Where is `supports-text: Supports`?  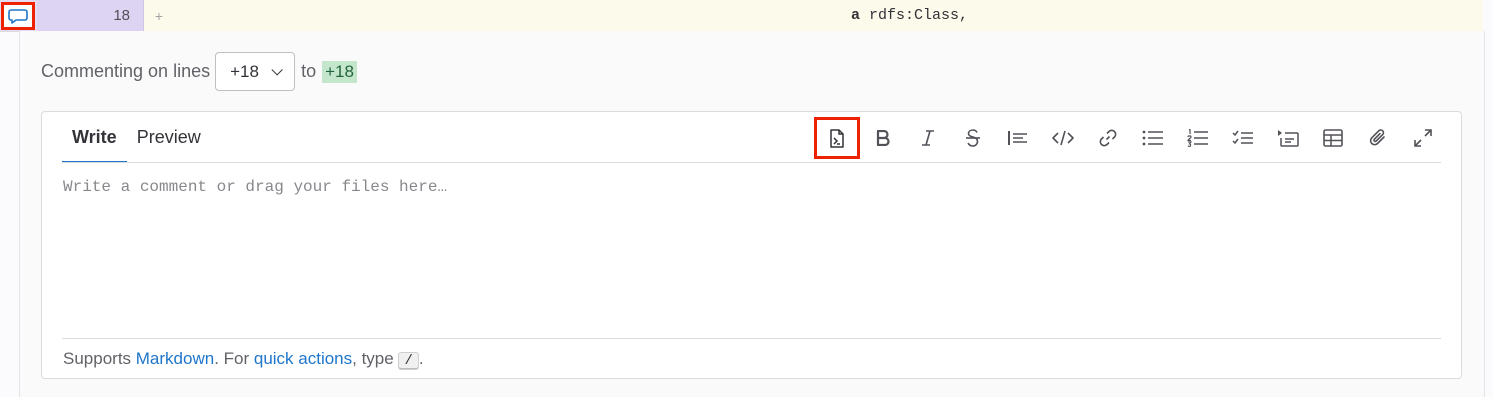 supports-text: Supports is located at coordinates (99, 358).